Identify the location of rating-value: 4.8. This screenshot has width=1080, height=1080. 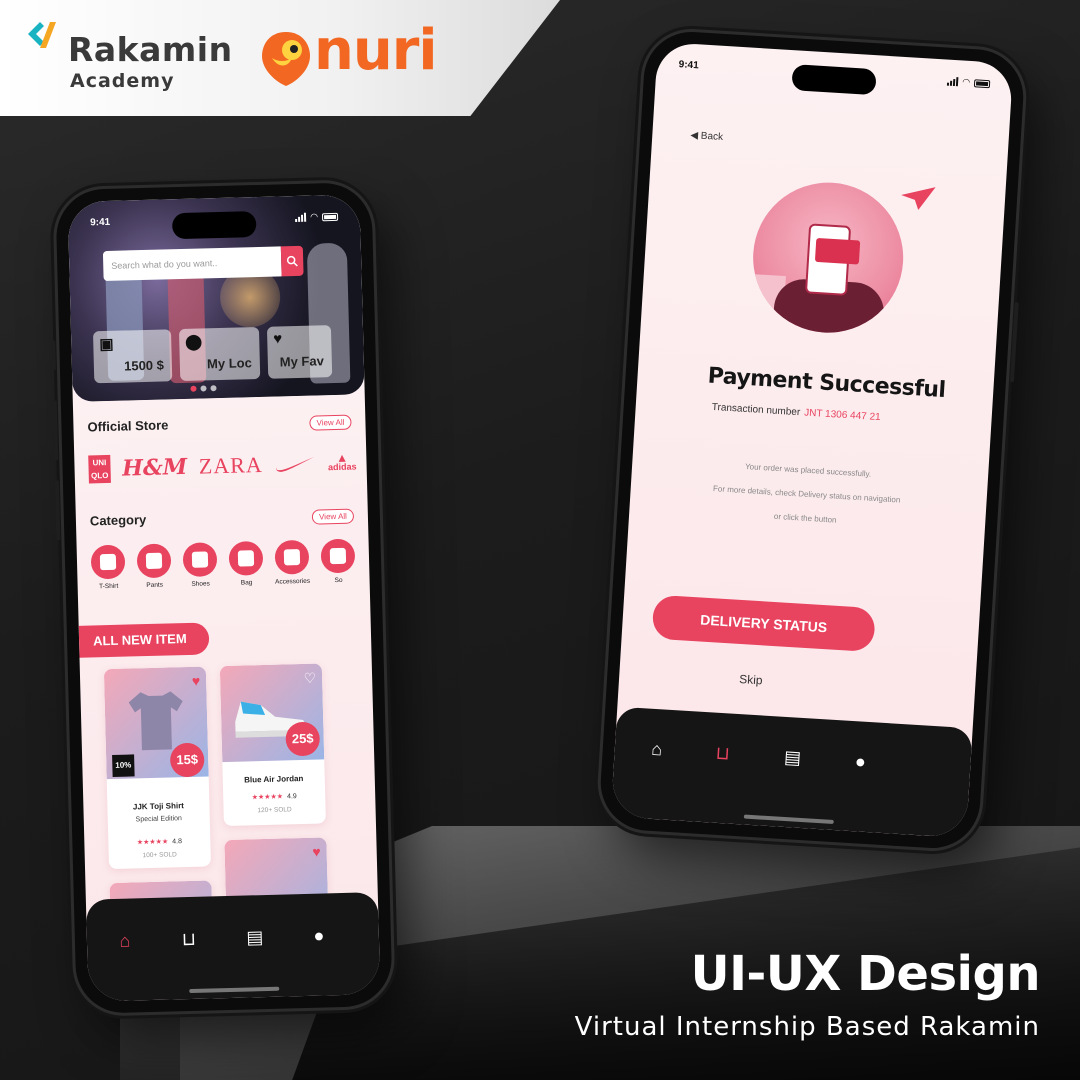
(177, 842).